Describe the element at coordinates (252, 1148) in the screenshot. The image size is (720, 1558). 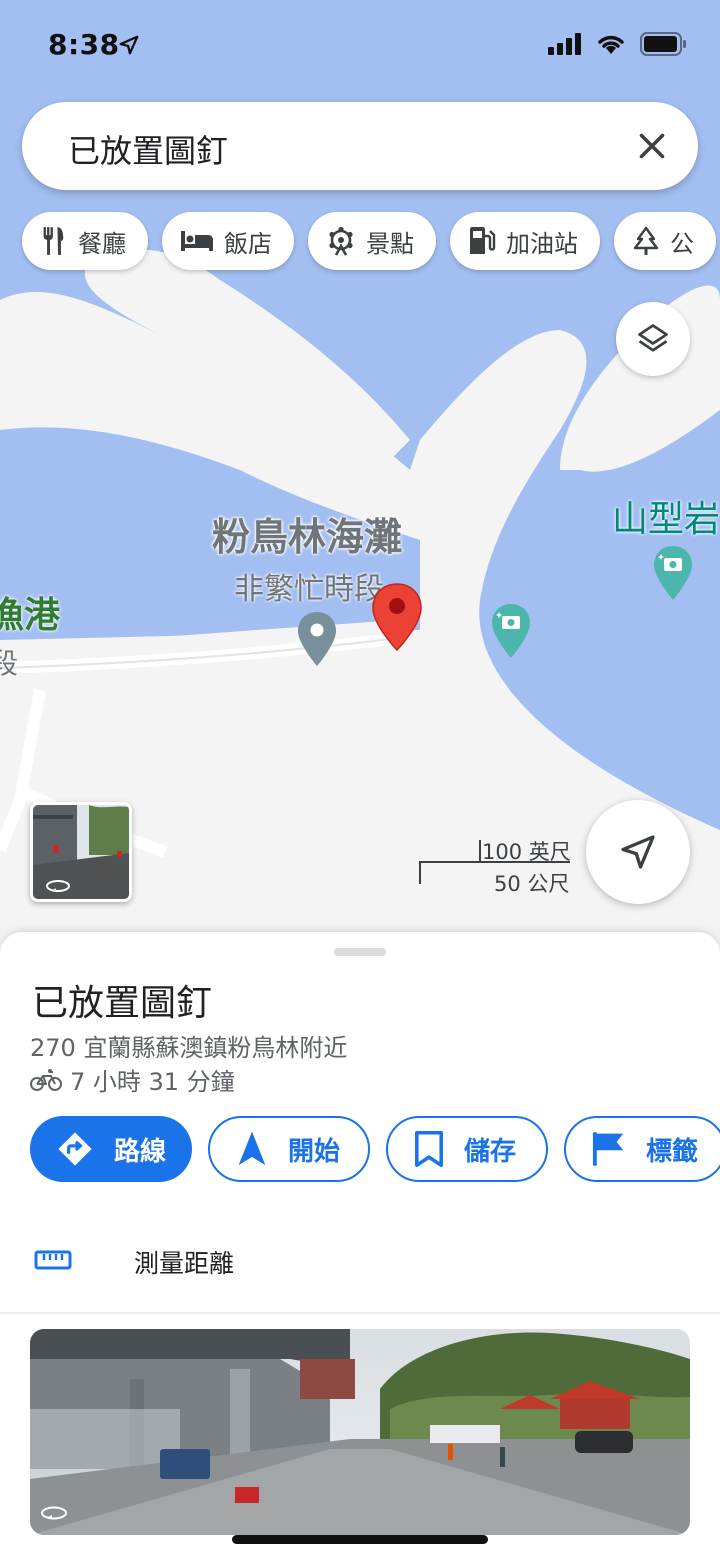
I see `navigate-start-icon` at that location.